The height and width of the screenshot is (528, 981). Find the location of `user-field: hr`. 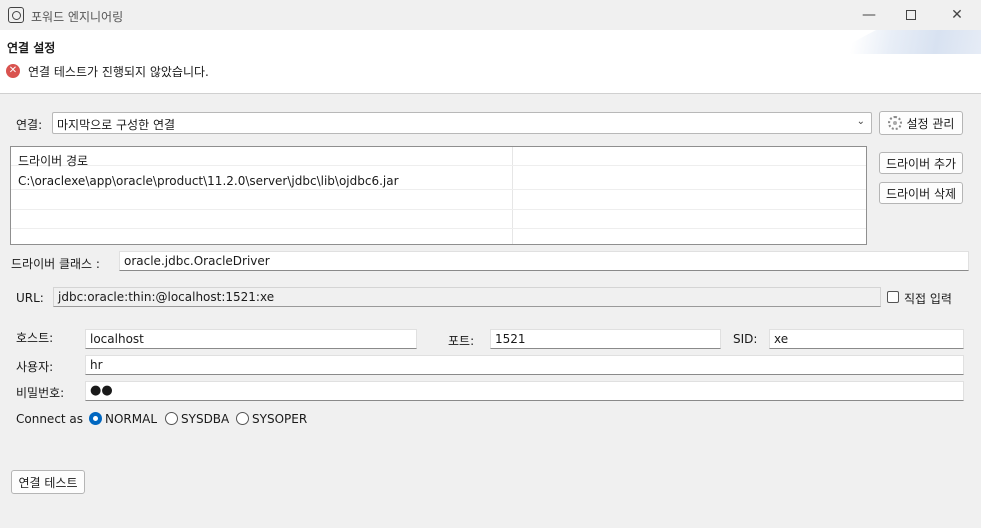

user-field: hr is located at coordinates (524, 365).